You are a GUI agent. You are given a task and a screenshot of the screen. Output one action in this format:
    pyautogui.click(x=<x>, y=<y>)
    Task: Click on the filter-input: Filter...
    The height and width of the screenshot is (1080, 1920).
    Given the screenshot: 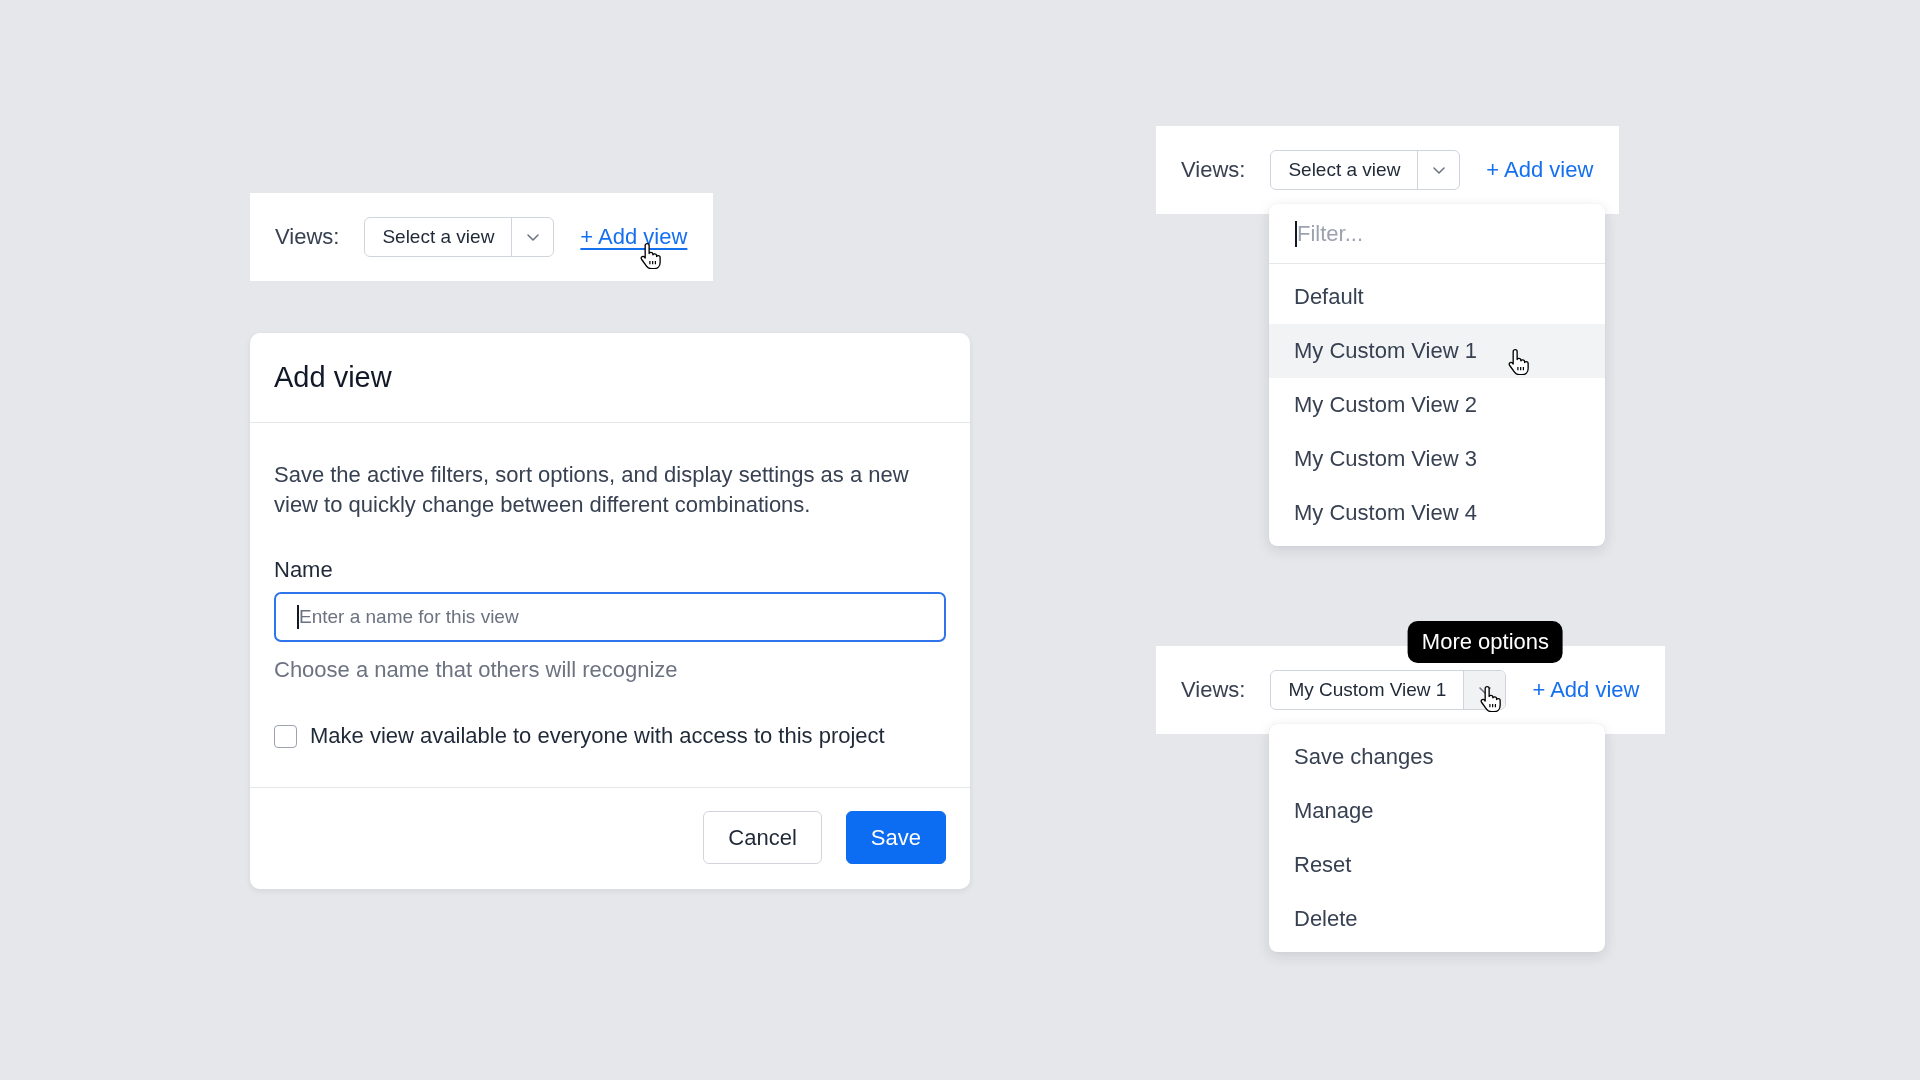 What is the action you would take?
    pyautogui.click(x=1437, y=234)
    